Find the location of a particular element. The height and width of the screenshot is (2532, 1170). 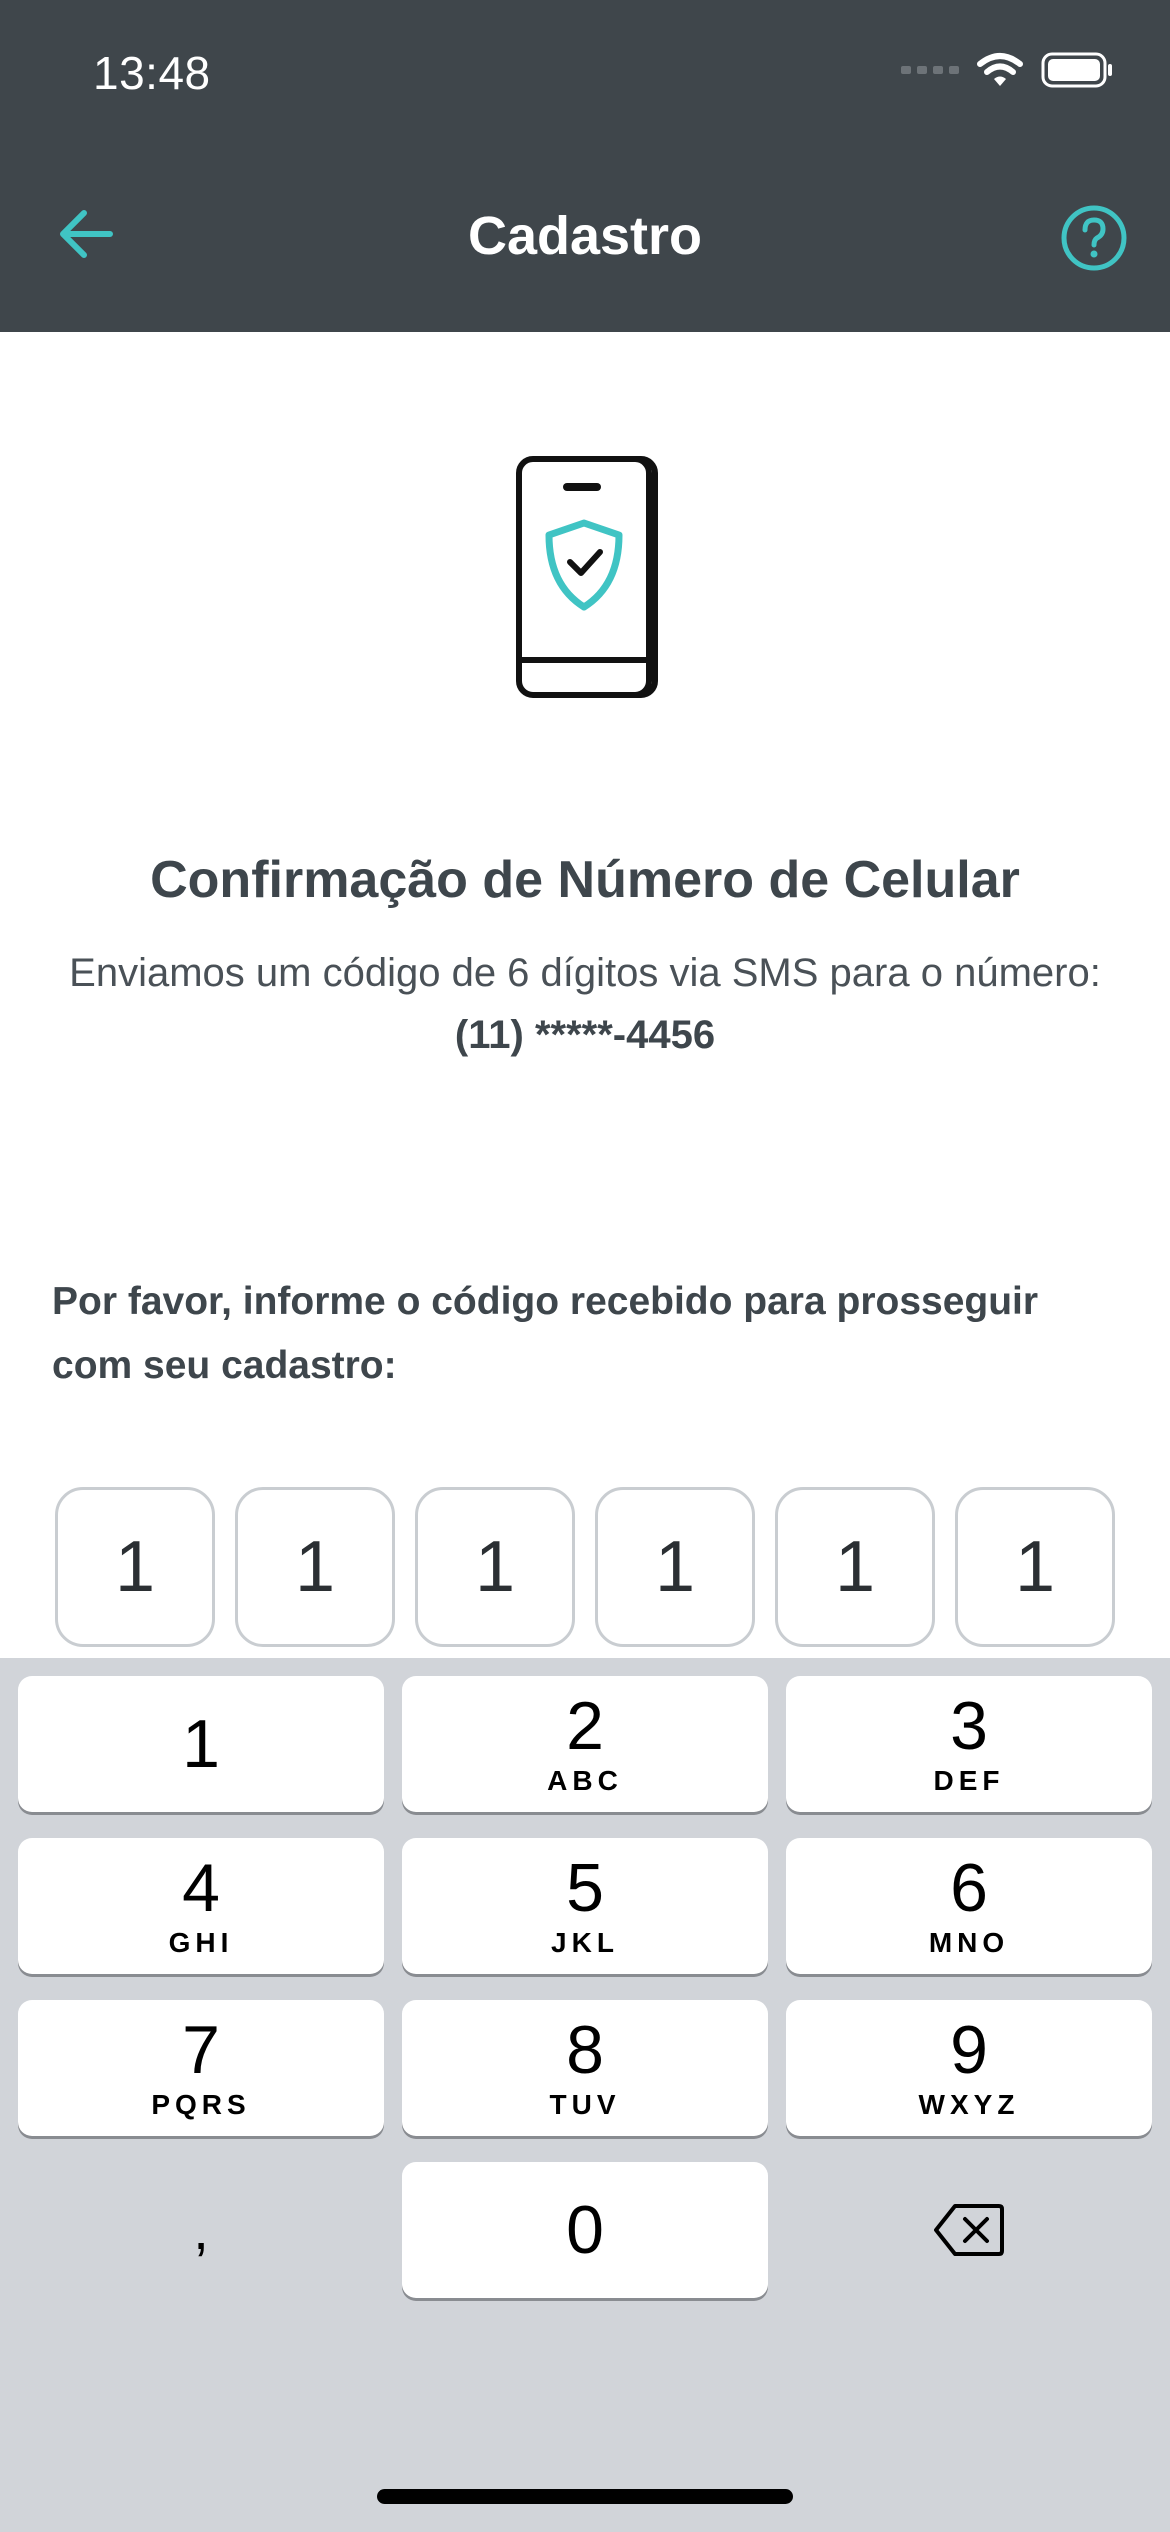

key-8: 8 TUV is located at coordinates (585, 2068).